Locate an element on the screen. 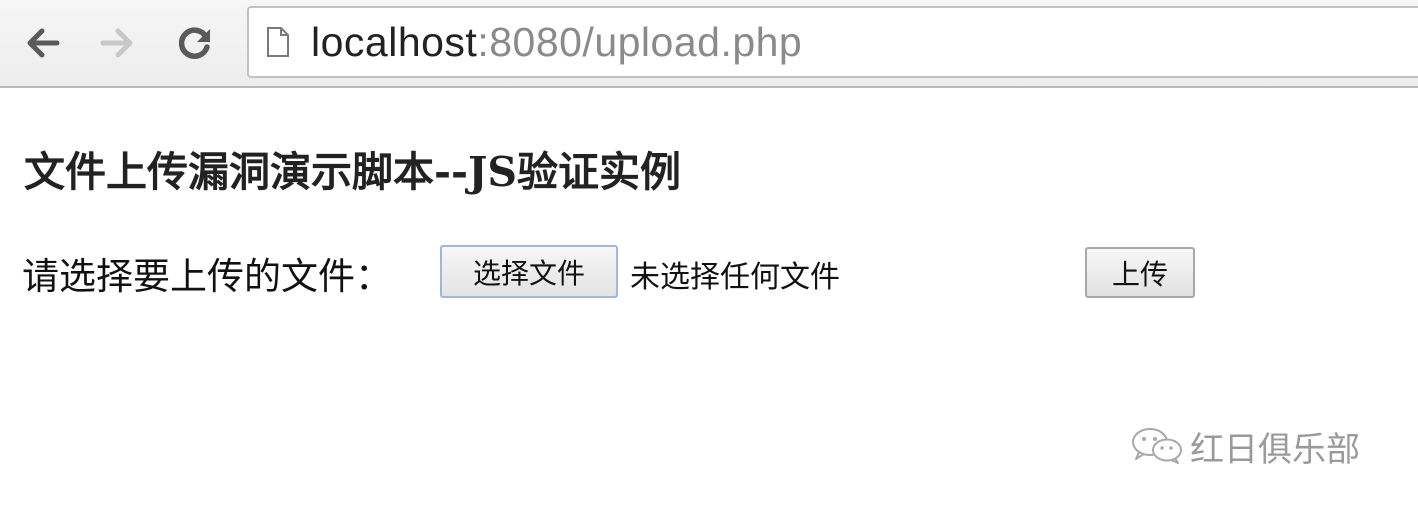  wechat-icon is located at coordinates (1157, 447).